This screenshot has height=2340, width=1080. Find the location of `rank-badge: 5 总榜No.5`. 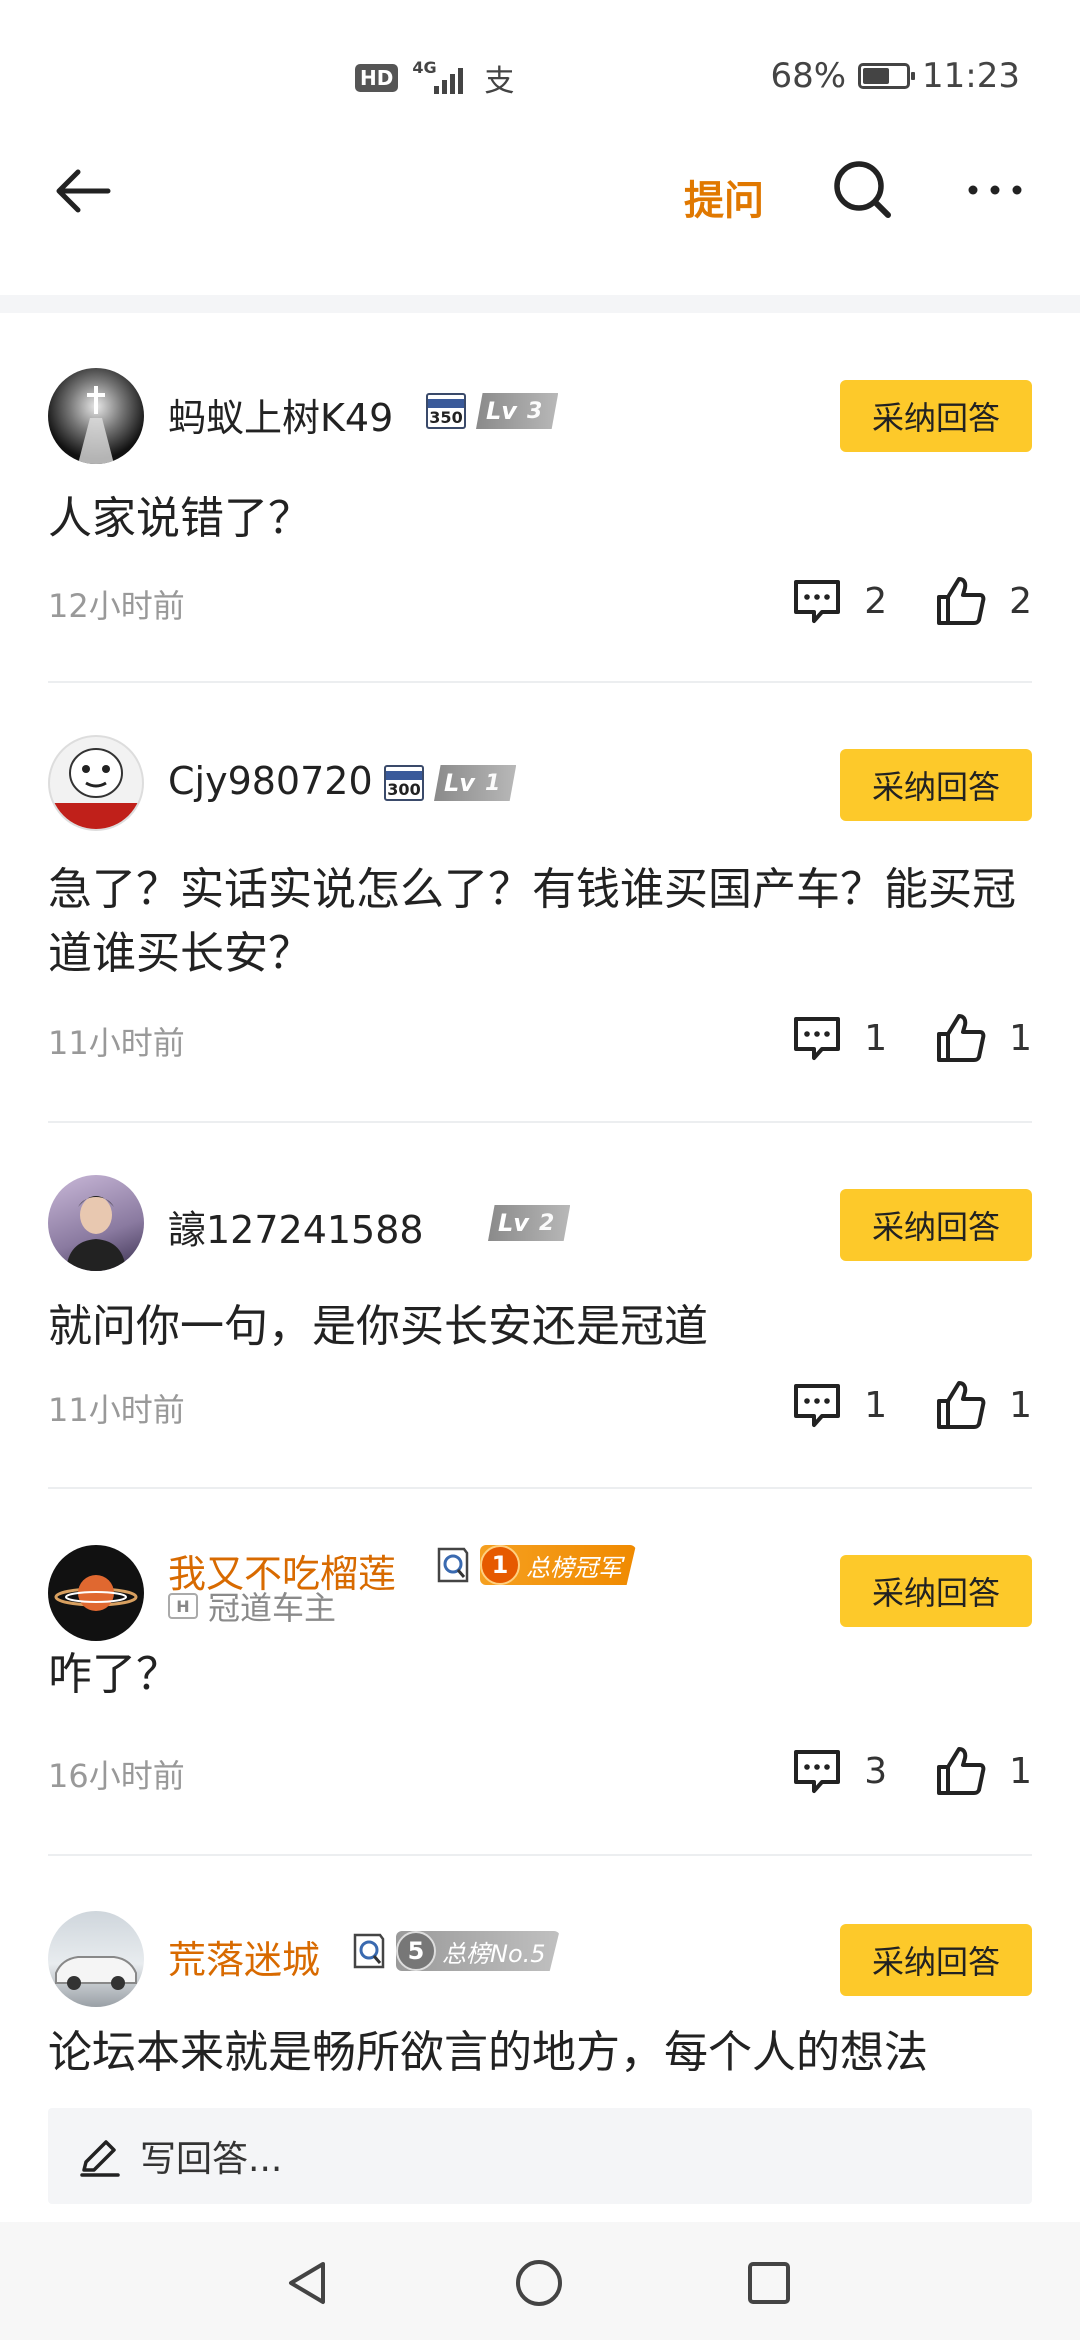

rank-badge: 5 总榜No.5 is located at coordinates (478, 1951).